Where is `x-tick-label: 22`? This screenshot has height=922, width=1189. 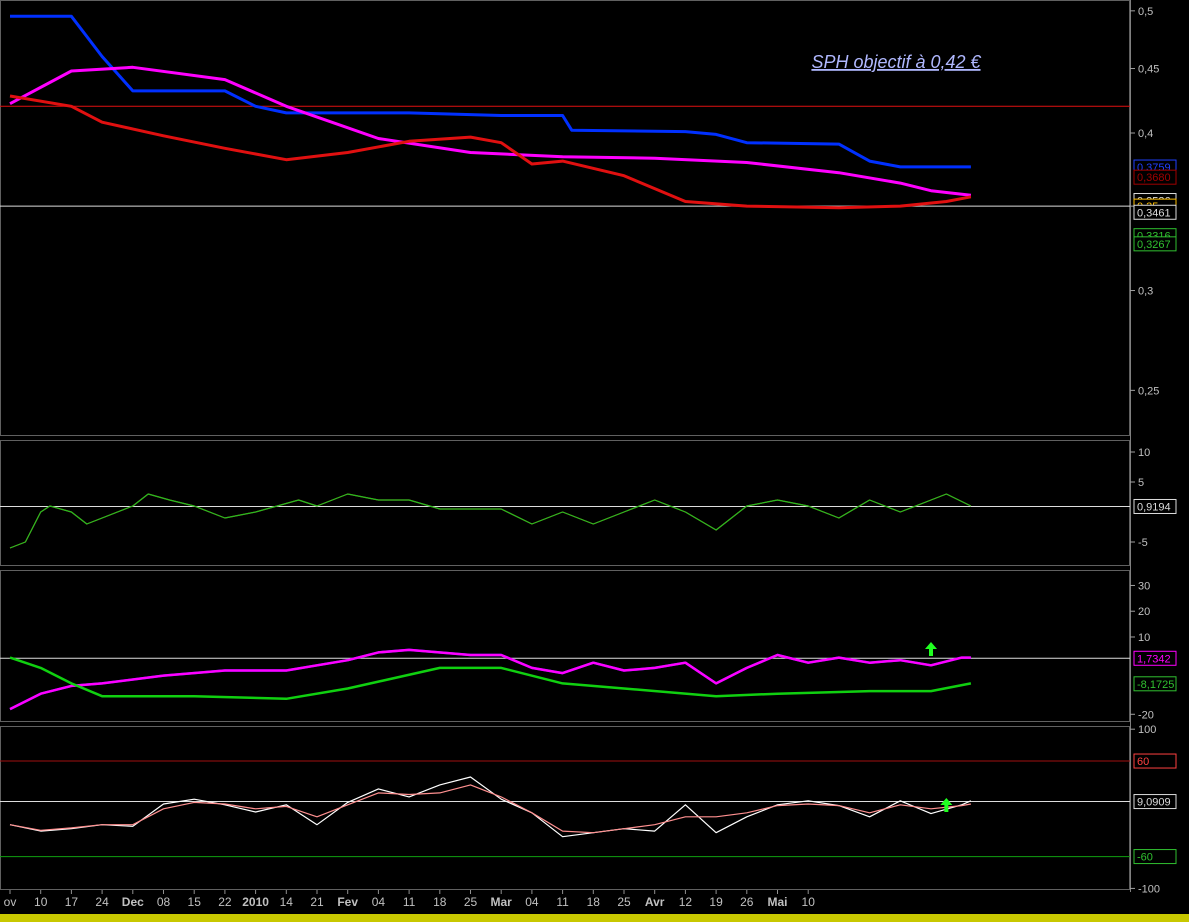
x-tick-label: 22 is located at coordinates (225, 902).